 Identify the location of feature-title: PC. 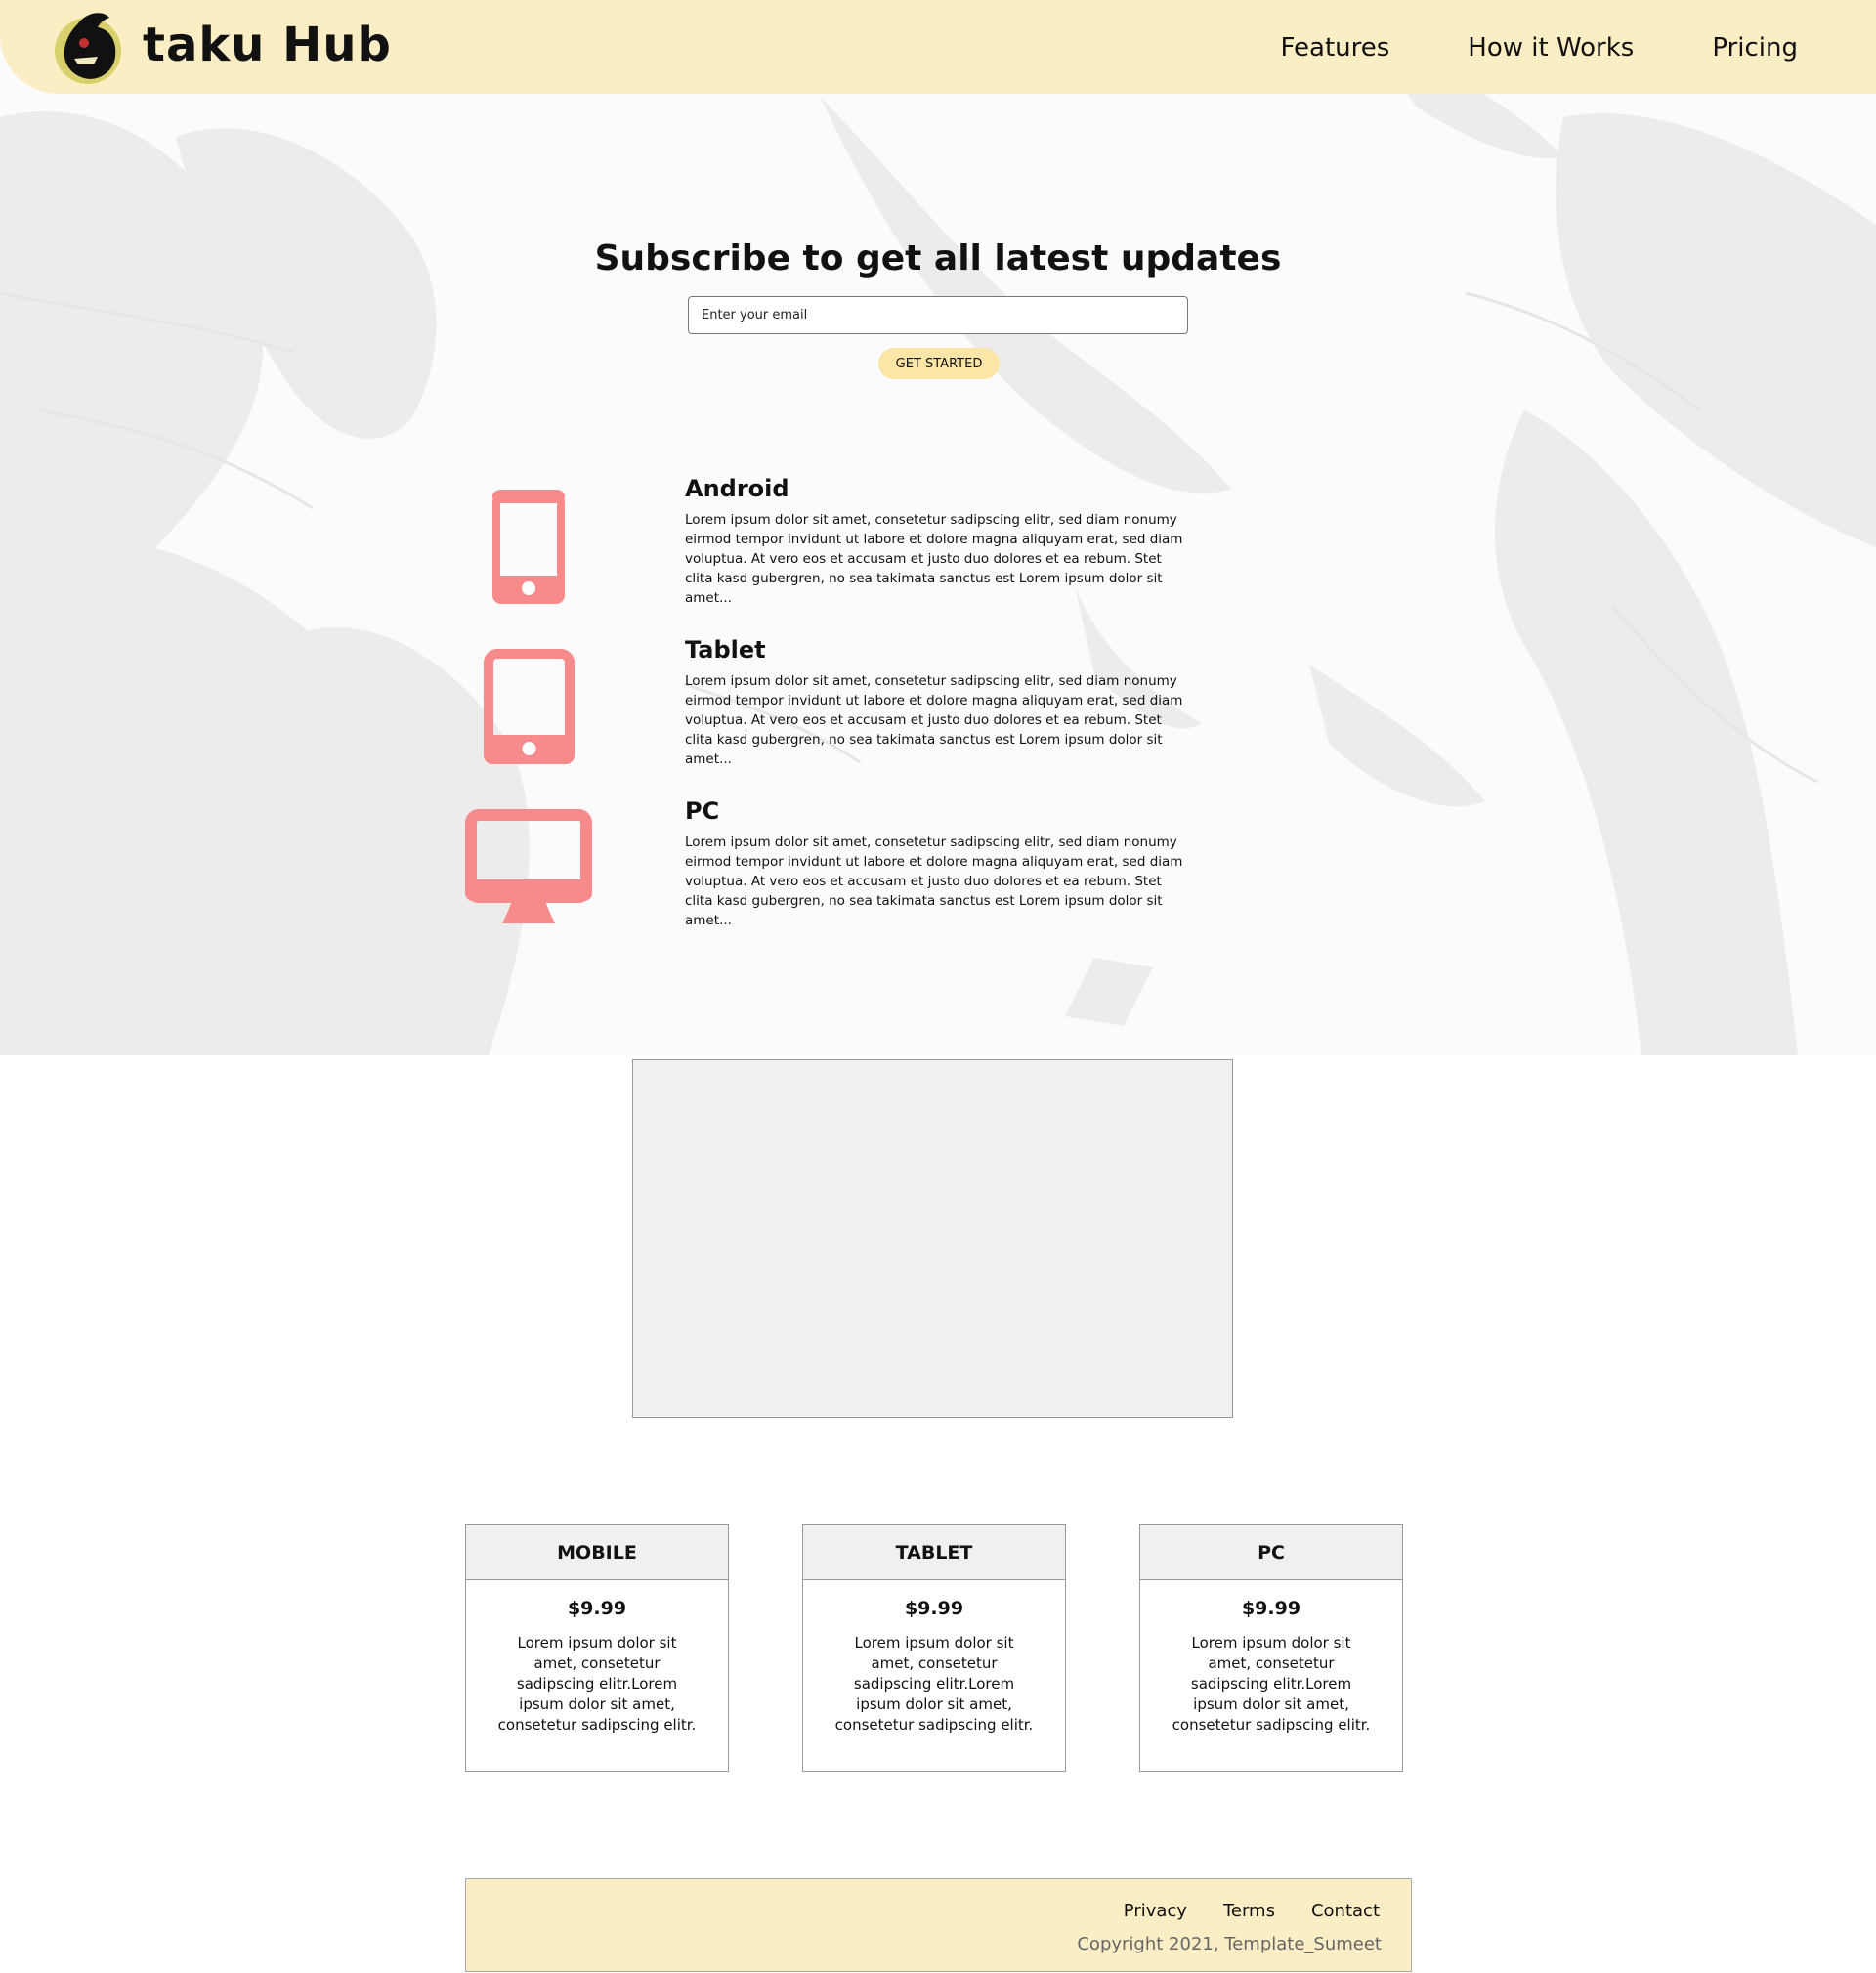
(702, 811).